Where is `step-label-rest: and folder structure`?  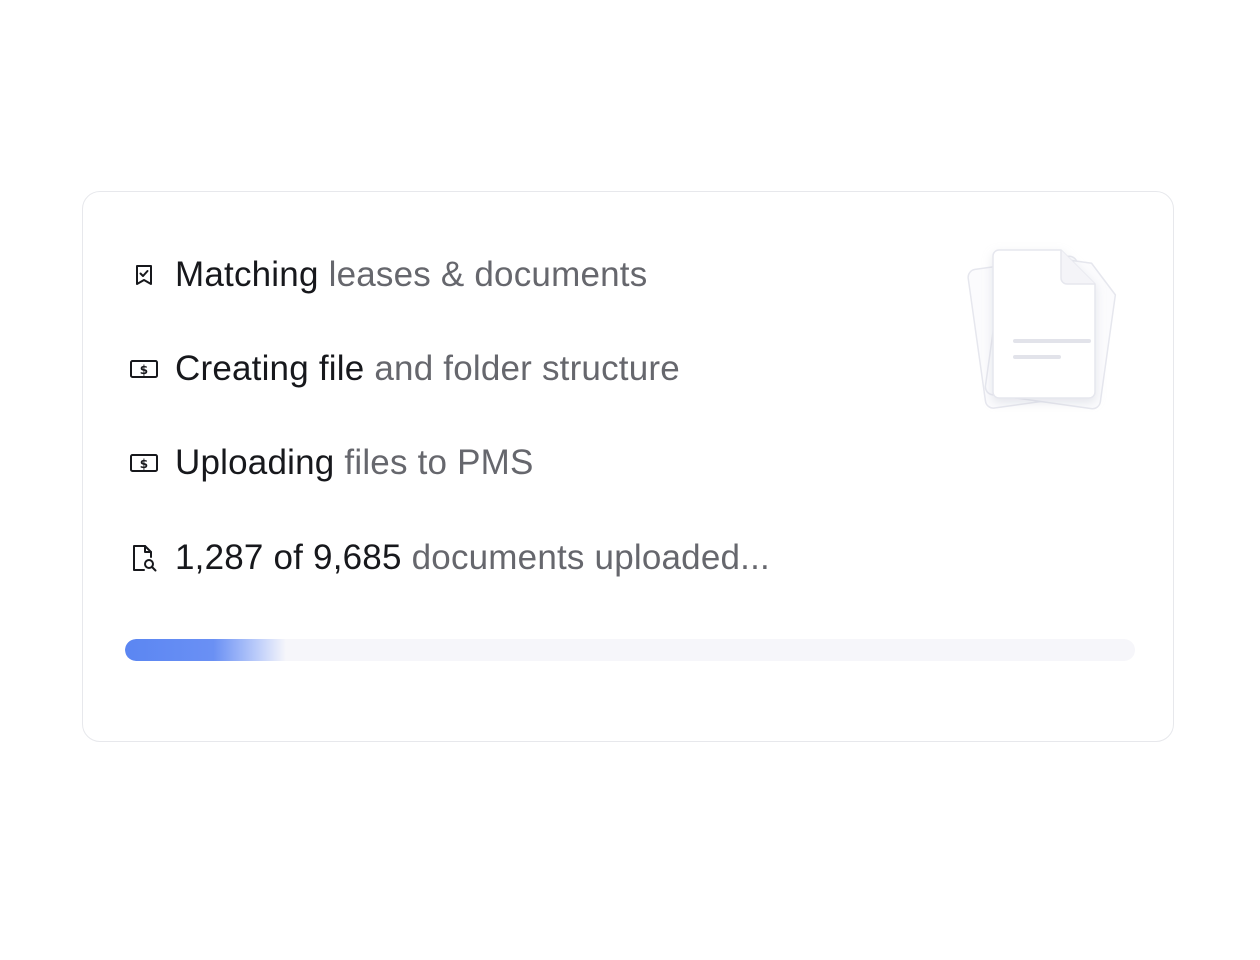 step-label-rest: and folder structure is located at coordinates (527, 368).